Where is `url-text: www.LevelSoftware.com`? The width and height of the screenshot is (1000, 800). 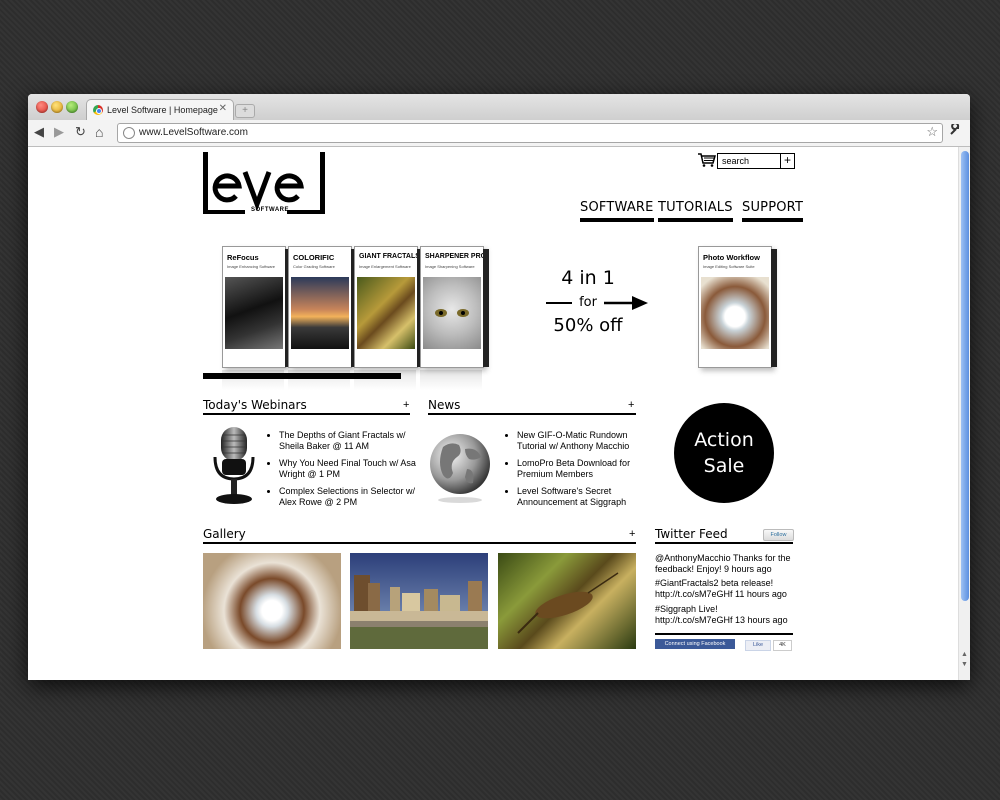
url-text: www.LevelSoftware.com is located at coordinates (193, 132).